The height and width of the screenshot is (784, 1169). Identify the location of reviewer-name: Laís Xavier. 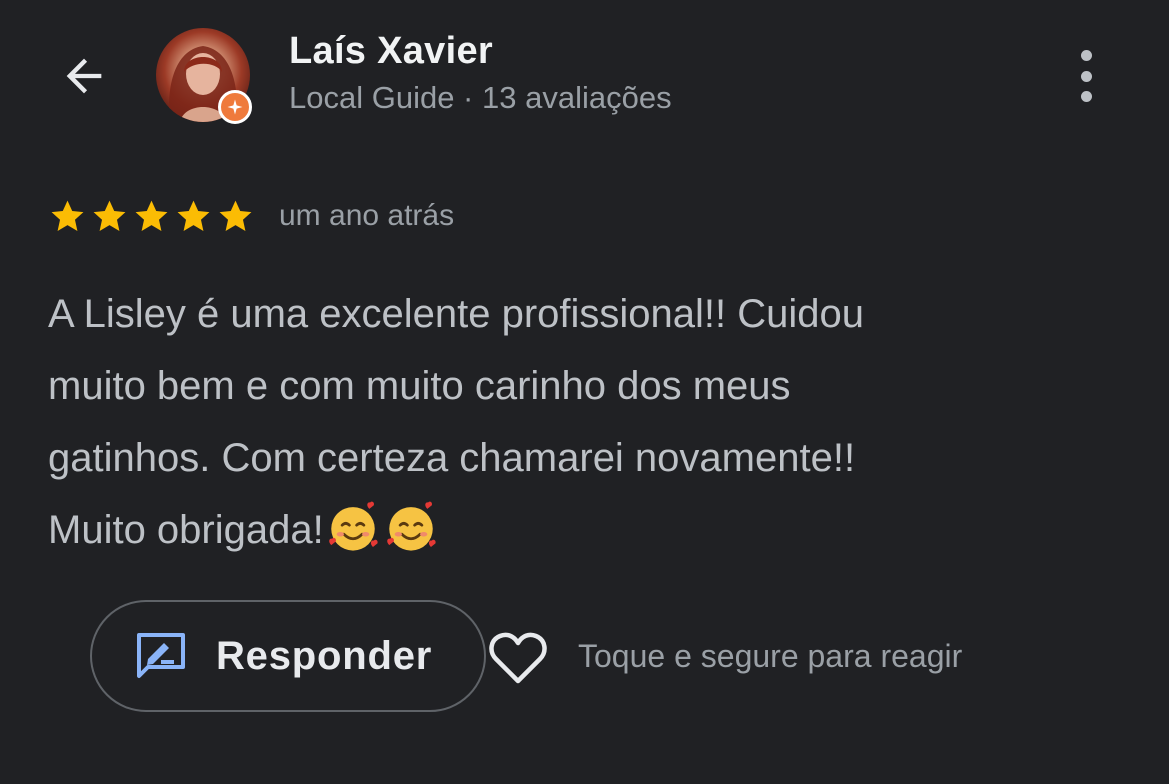
(391, 51).